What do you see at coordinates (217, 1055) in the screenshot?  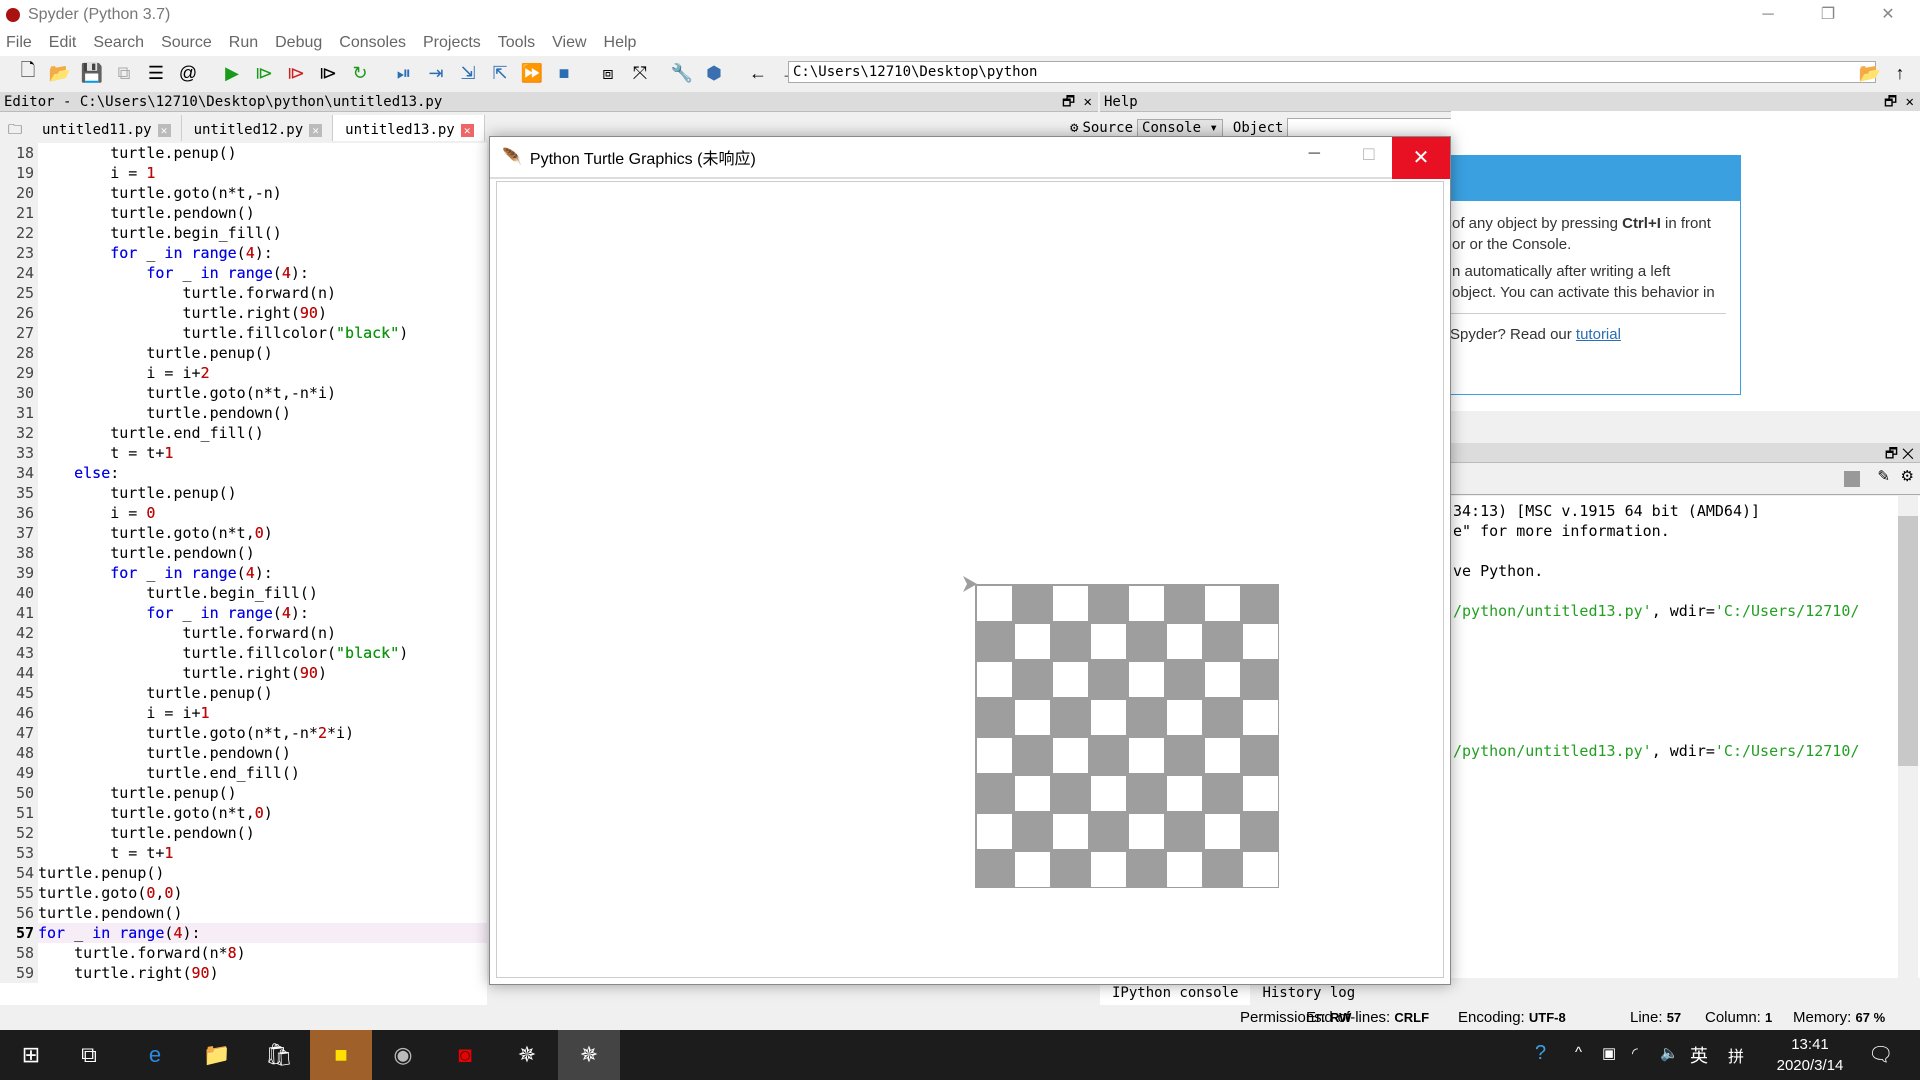 I see `file-explorer-icon: 📁` at bounding box center [217, 1055].